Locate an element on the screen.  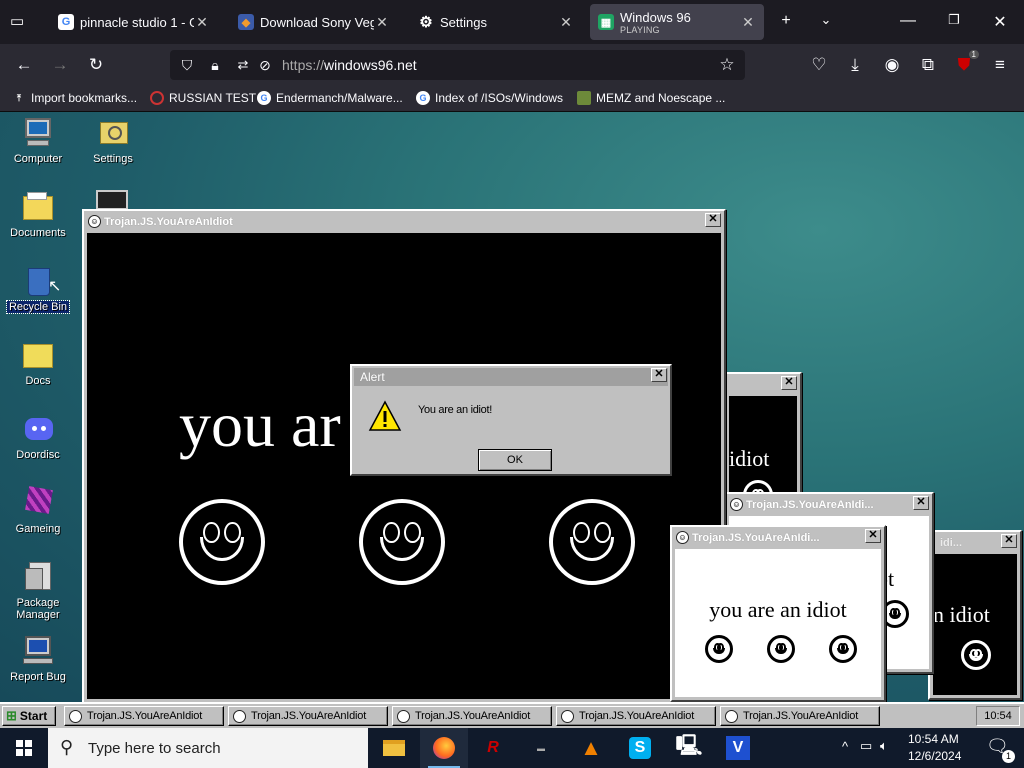
idiot-text: n idiot is located at coordinates (961, 614).